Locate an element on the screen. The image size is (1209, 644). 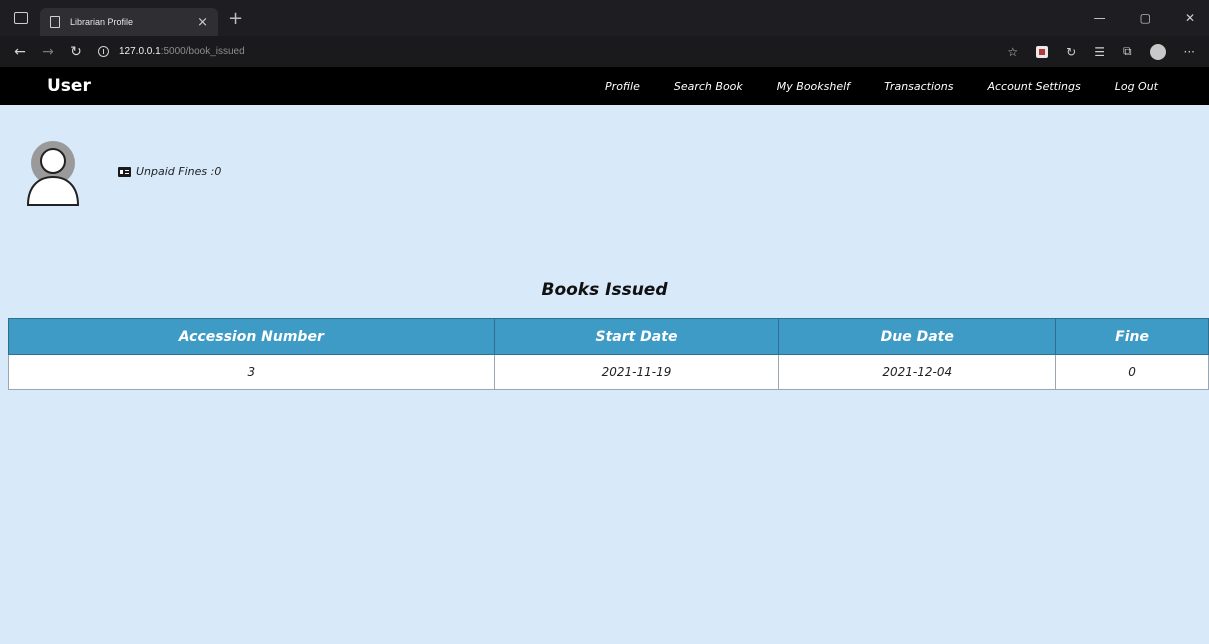
browser-toolbar-icons: ☆ ↻ ☰ ⧉ ··· is located at coordinates (1101, 51).